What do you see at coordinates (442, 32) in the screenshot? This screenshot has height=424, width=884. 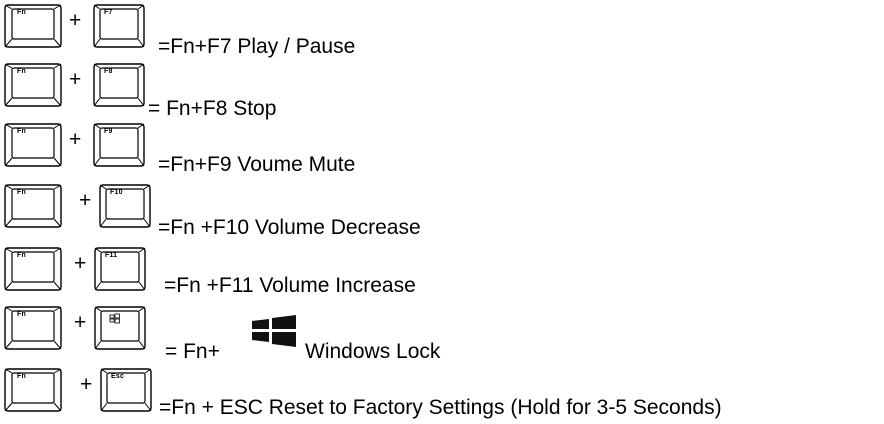 I see `shortcut-row-play-pause: Fn + F7 =Fn+F7 Play / Pause` at bounding box center [442, 32].